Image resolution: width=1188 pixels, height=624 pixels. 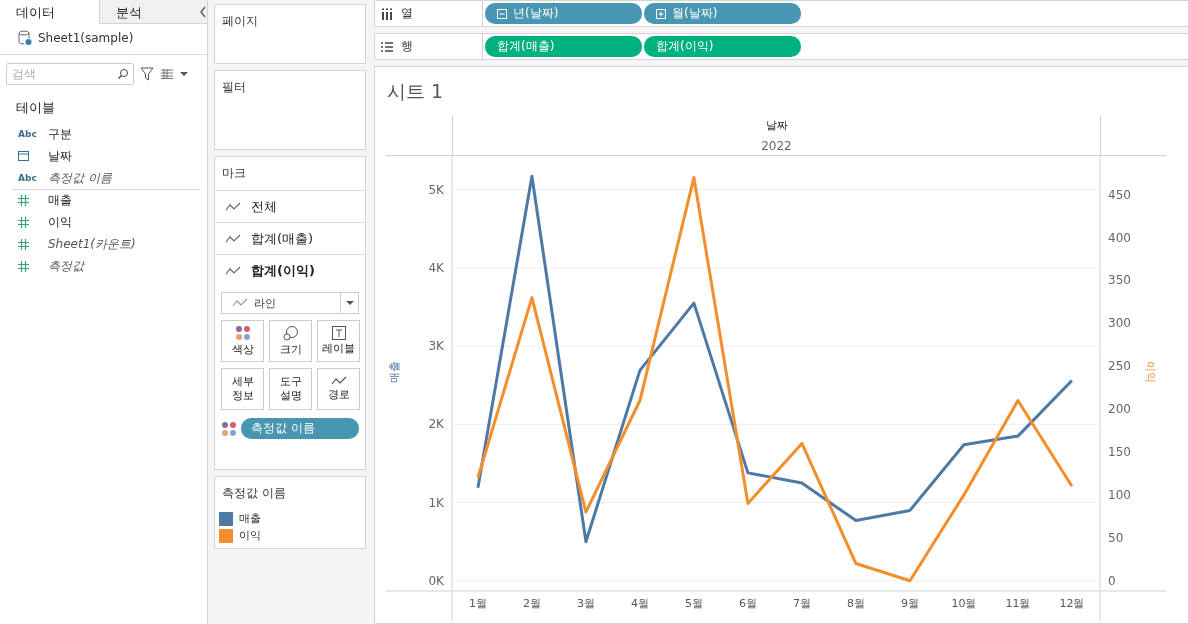 What do you see at coordinates (123, 74) in the screenshot?
I see `search-icon` at bounding box center [123, 74].